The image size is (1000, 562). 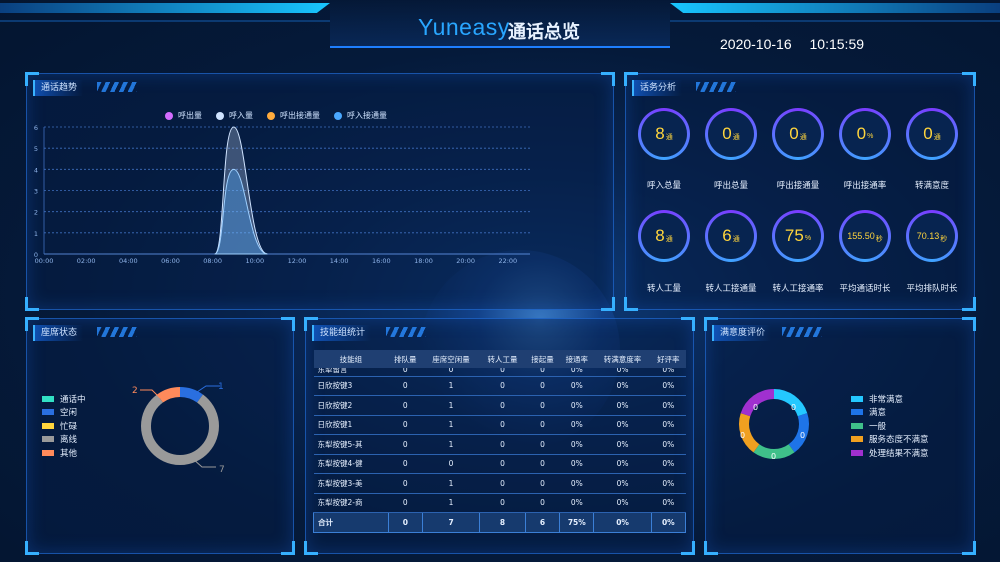 What do you see at coordinates (742, 333) in the screenshot?
I see `satisfaction-title: 满意度评价` at bounding box center [742, 333].